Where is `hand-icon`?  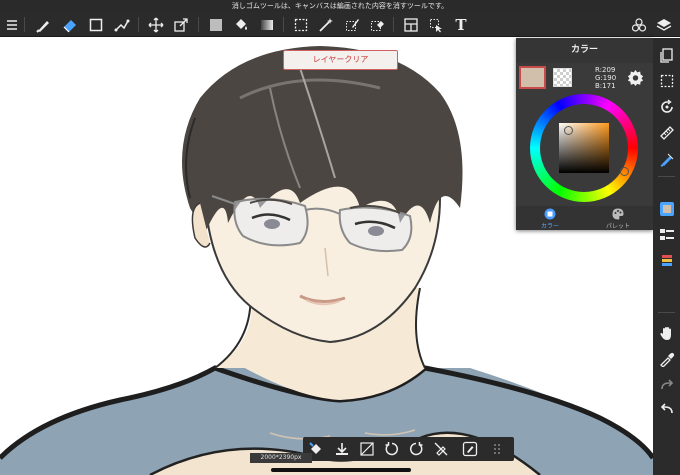 hand-icon is located at coordinates (666, 332).